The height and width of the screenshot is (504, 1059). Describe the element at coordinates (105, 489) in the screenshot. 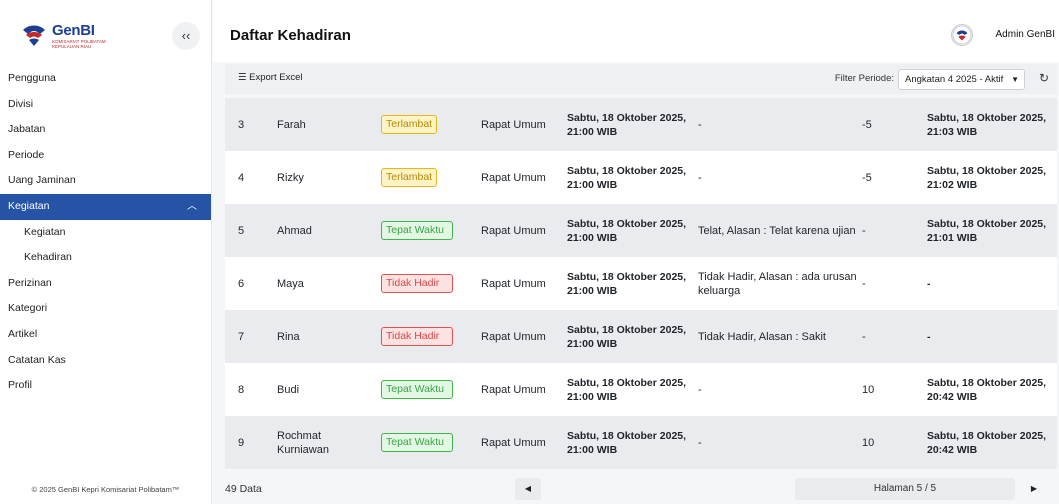

I see `sidebar-footer: © 2025 GenBI Kepri Komisariat Polibatam™` at that location.